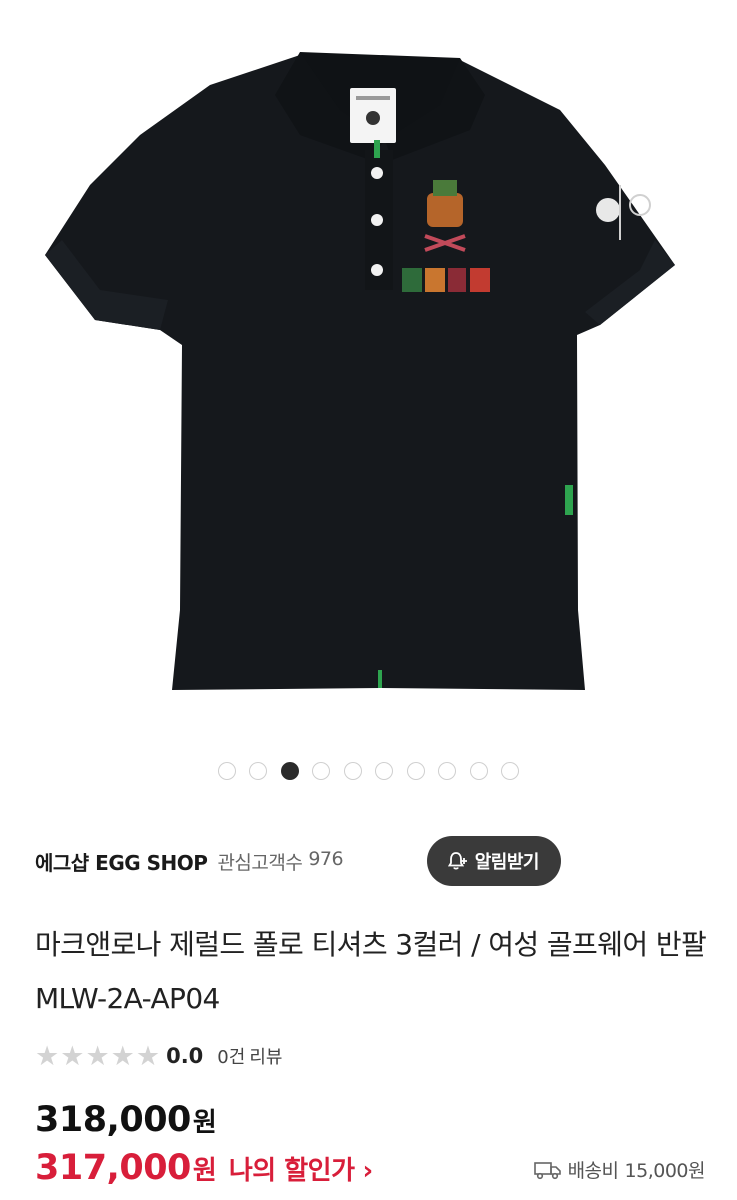 This screenshot has width=737, height=1200. I want to click on shipping-fee: 배송비 15,000원, so click(619, 1169).